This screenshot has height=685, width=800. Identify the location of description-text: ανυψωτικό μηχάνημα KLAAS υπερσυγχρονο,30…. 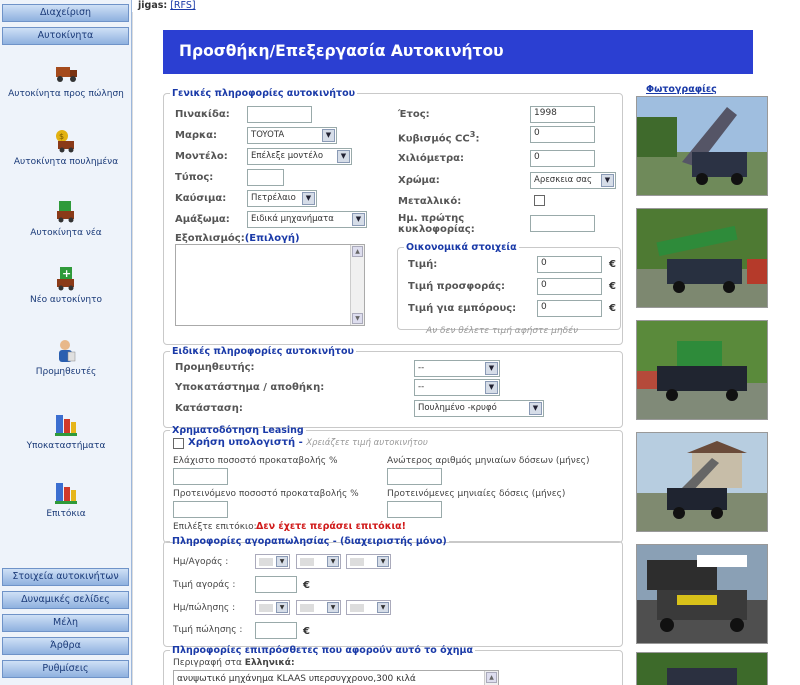
(296, 679).